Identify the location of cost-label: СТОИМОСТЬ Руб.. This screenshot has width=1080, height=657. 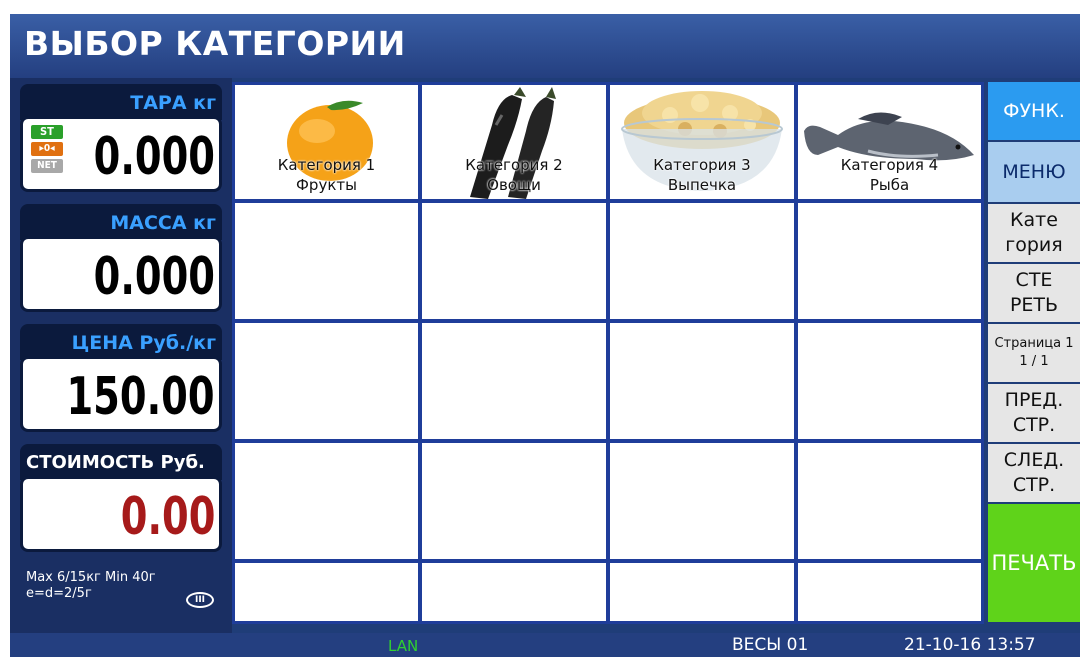
(121, 462).